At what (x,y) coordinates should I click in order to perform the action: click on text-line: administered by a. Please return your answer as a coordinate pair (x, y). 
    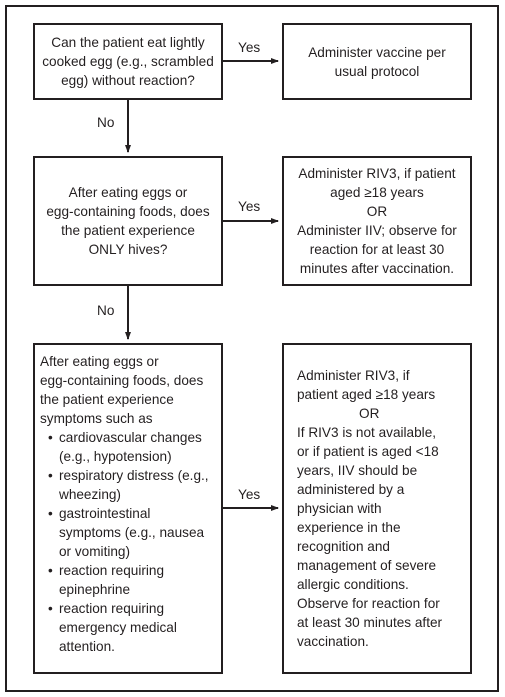
    Looking at the image, I should click on (351, 489).